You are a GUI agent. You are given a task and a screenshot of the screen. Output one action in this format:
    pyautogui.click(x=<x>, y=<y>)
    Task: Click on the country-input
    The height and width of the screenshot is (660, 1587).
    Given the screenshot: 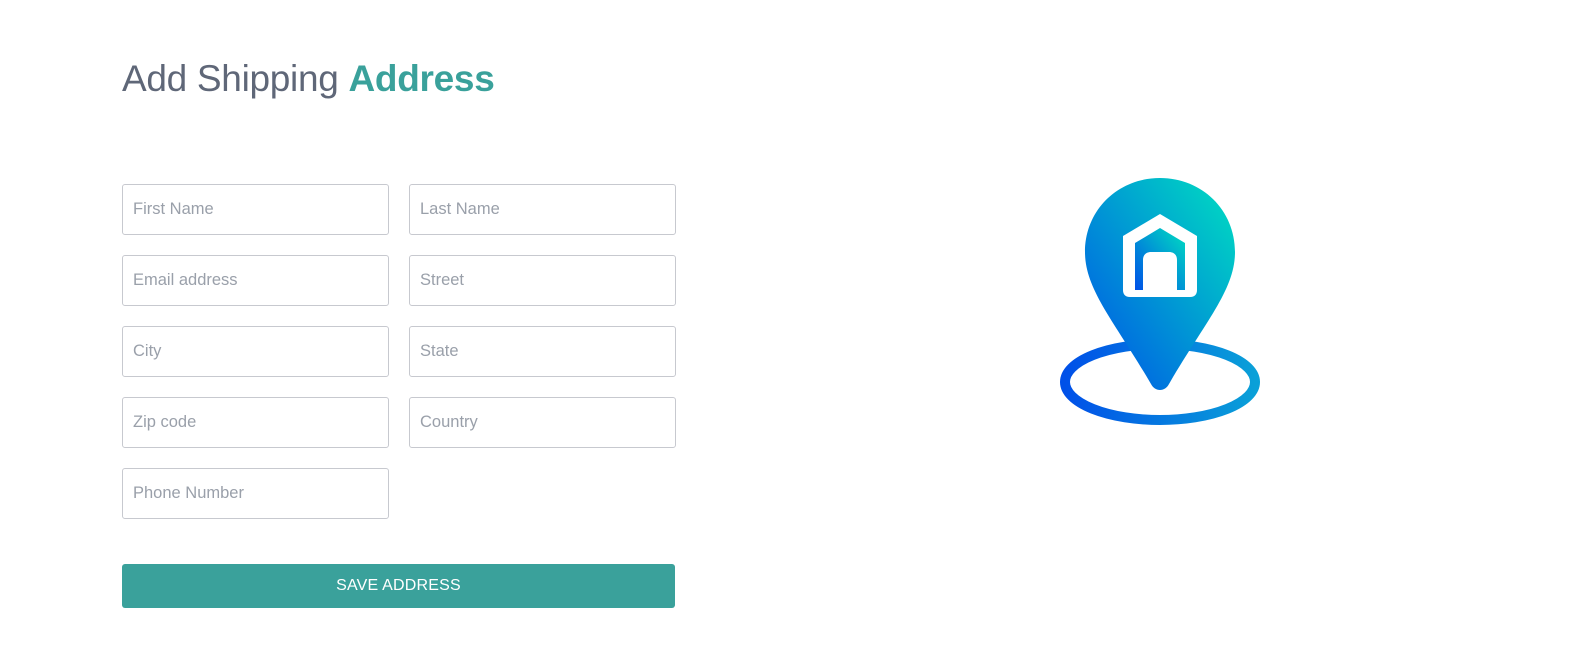 What is the action you would take?
    pyautogui.click(x=542, y=422)
    